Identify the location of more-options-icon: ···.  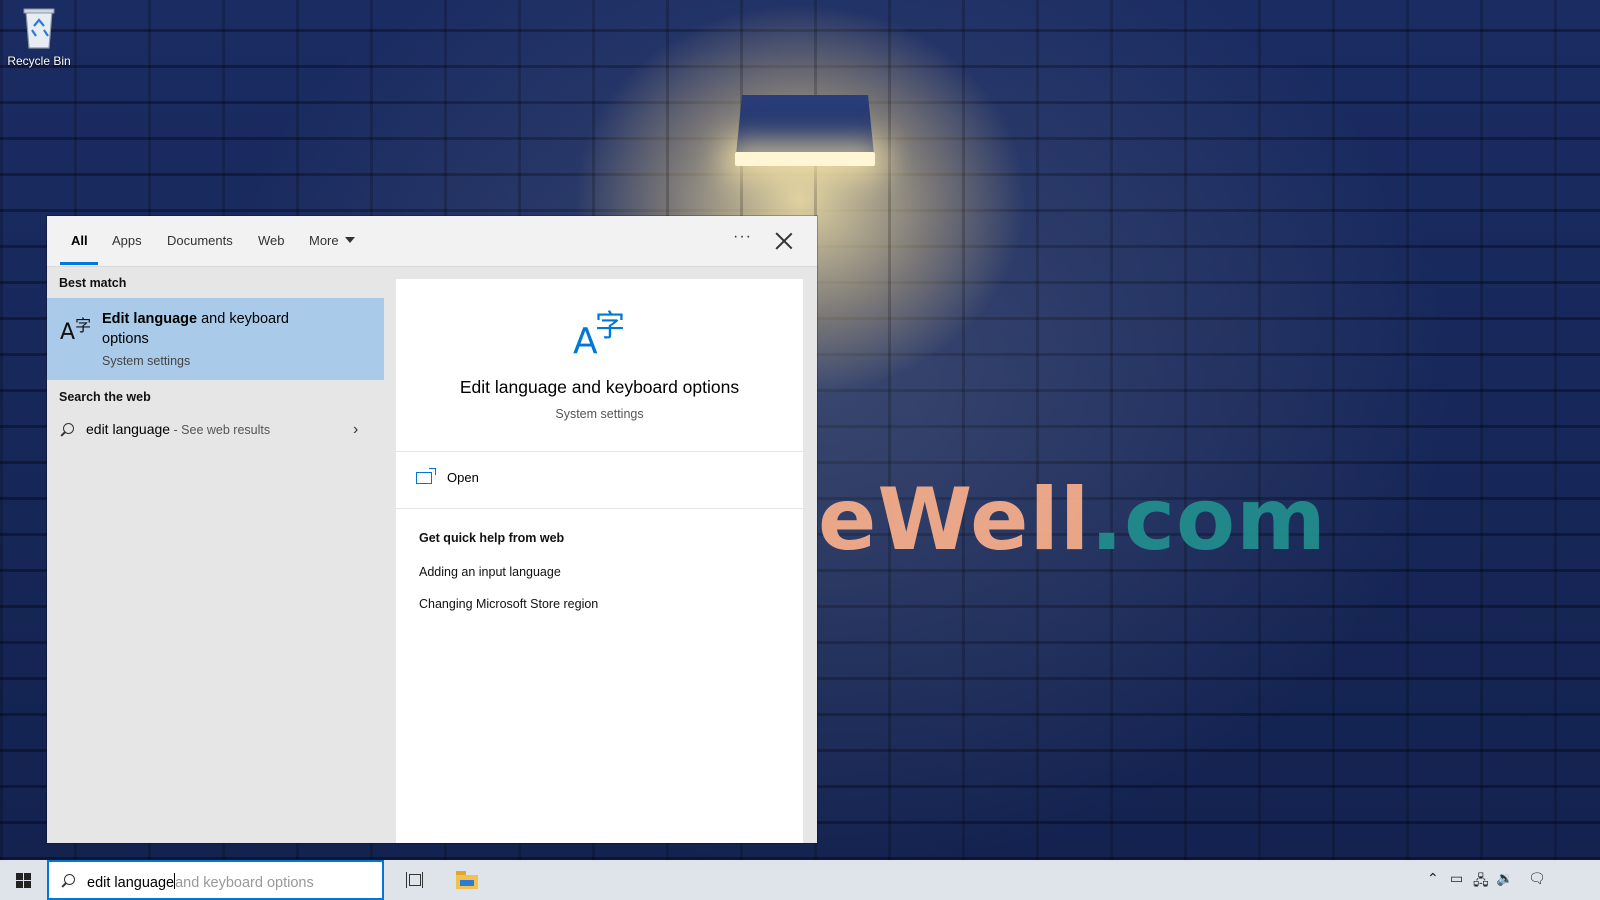
(742, 237).